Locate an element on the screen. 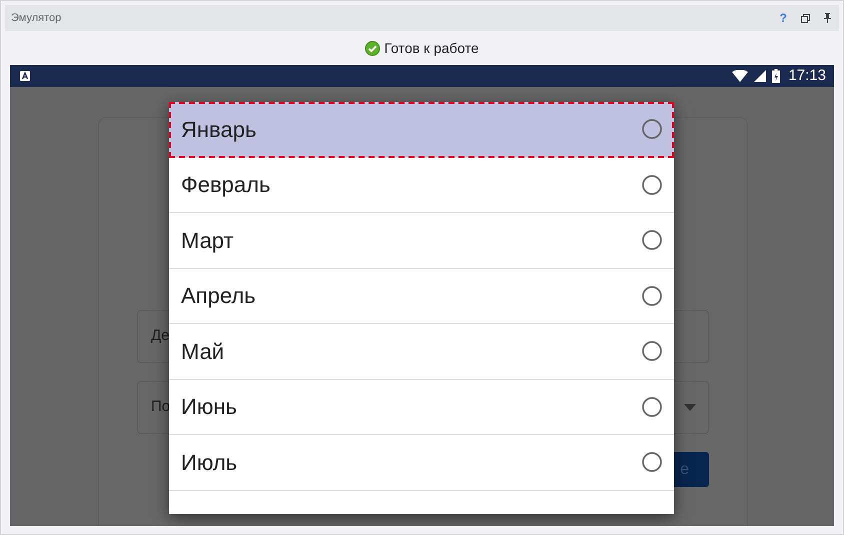  keyboard-icon is located at coordinates (25, 76).